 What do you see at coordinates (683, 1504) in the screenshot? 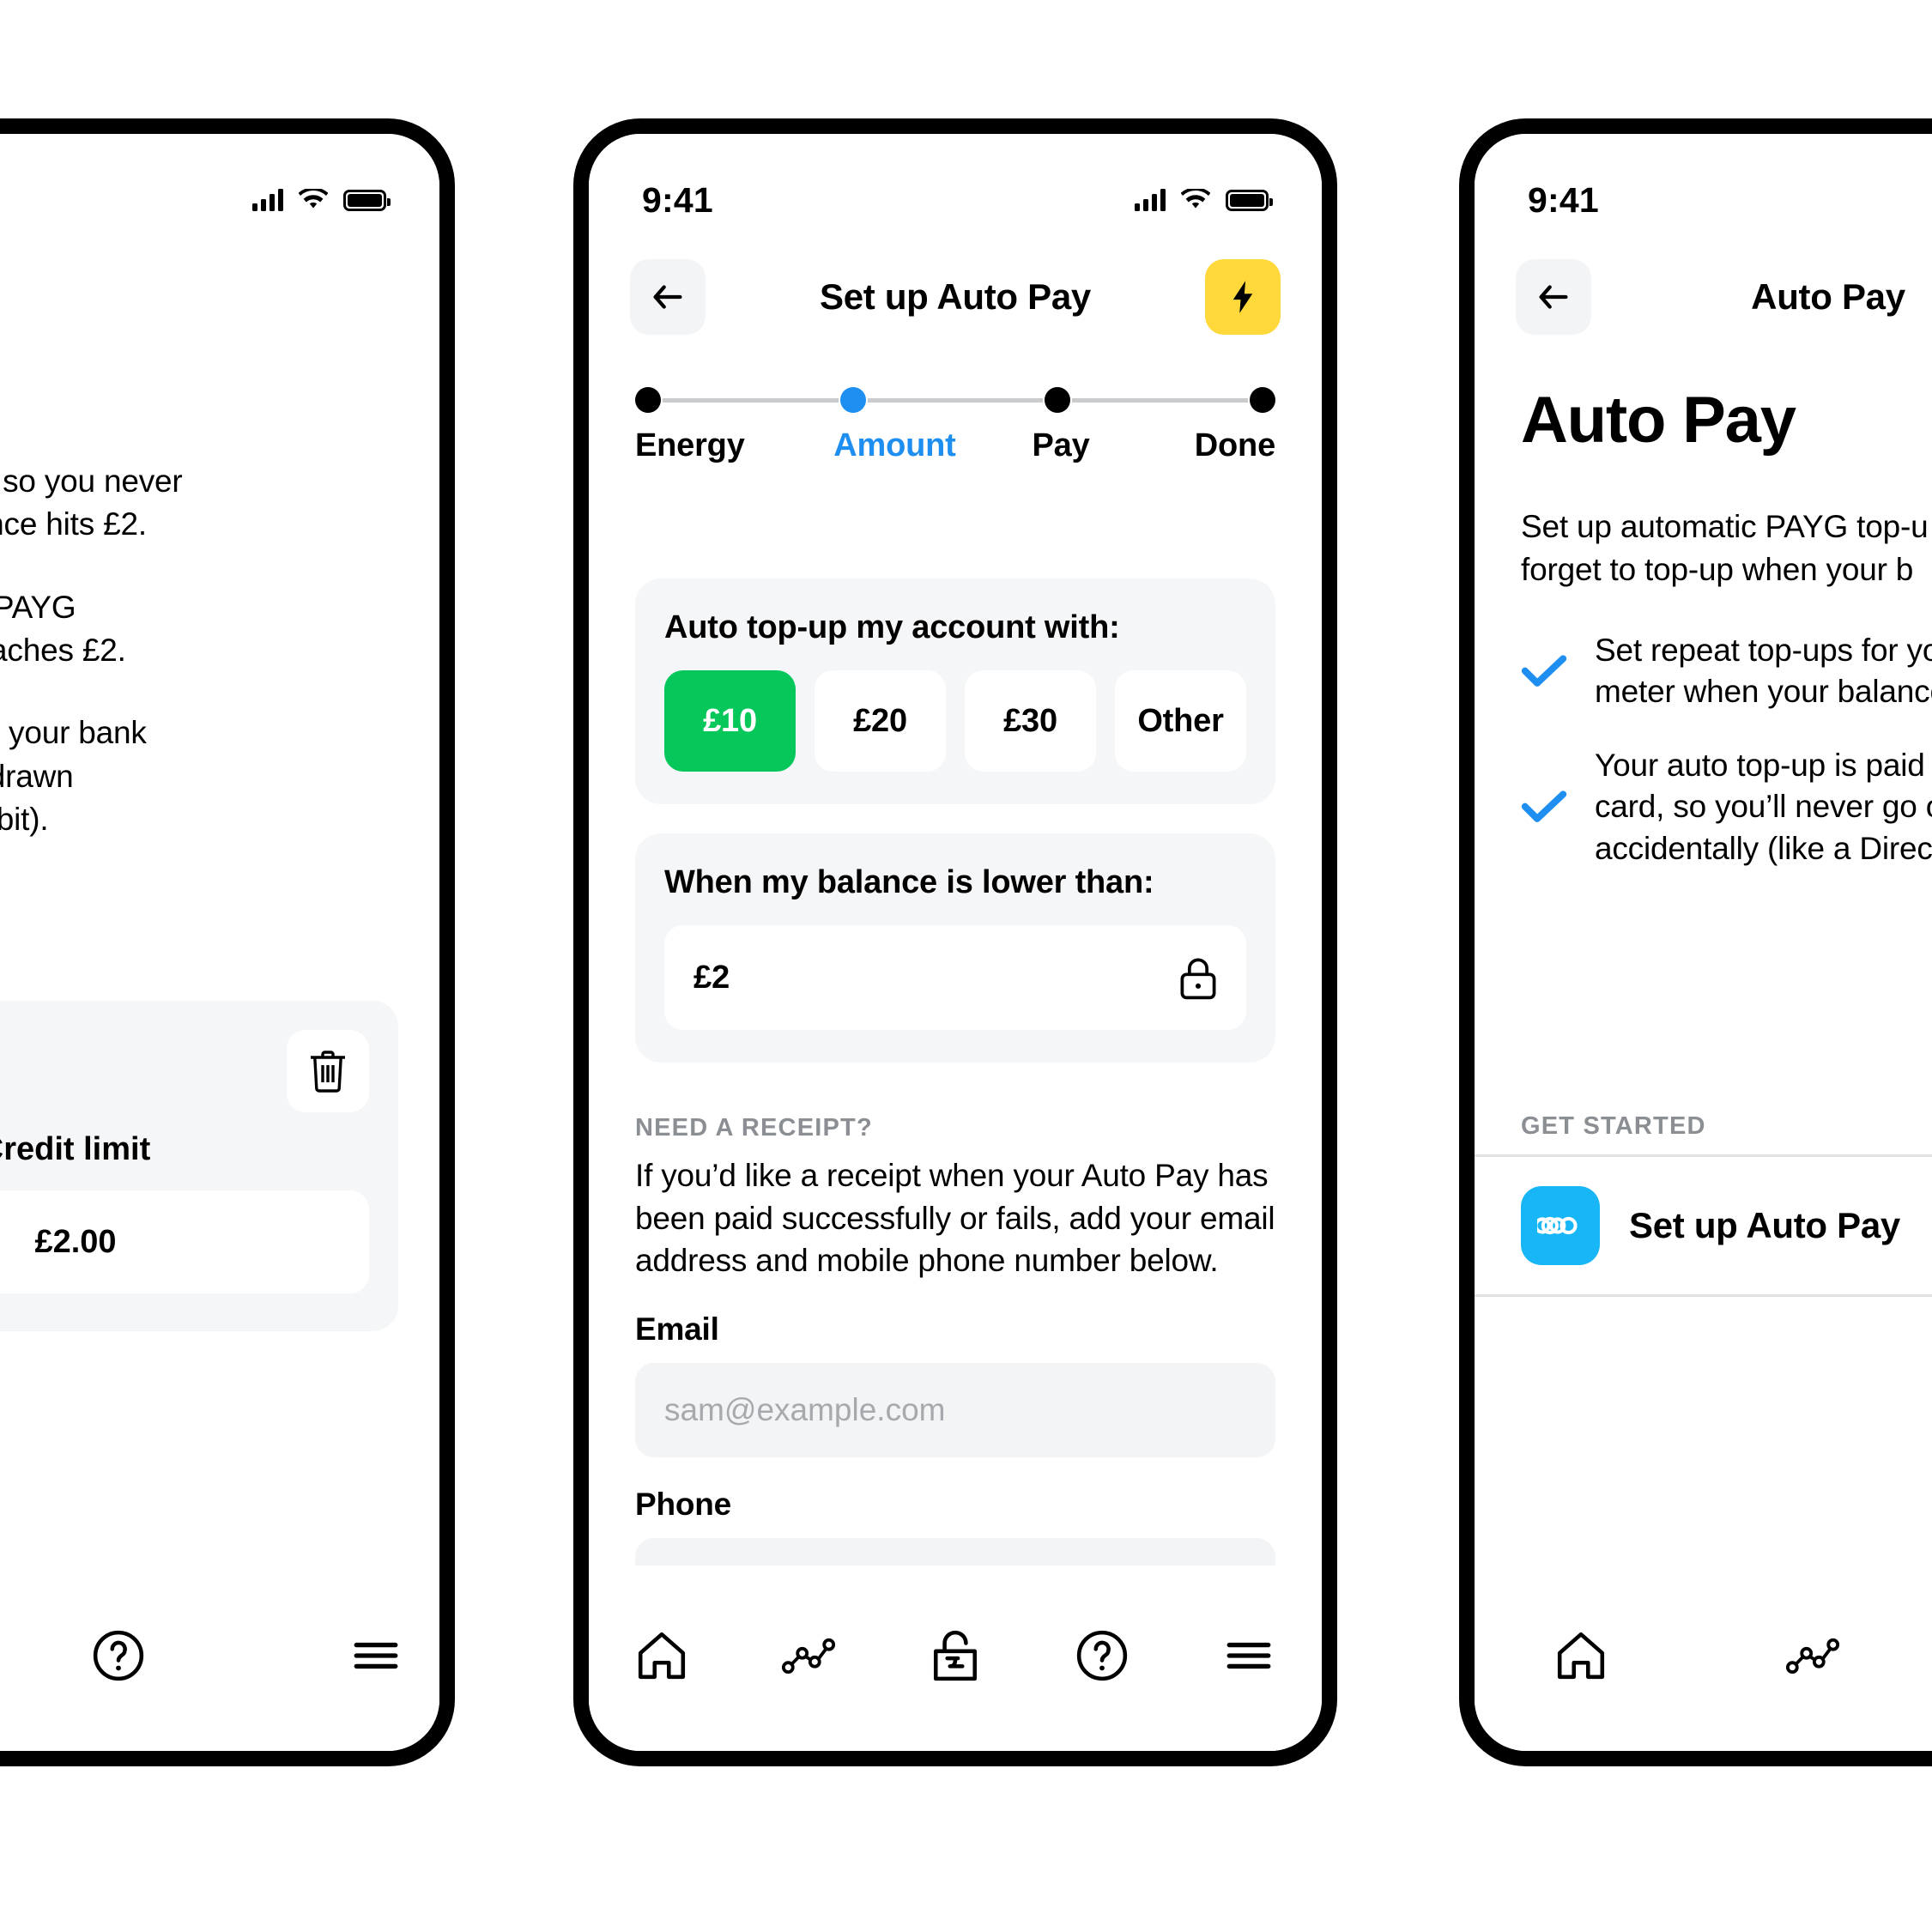
I see `phone-label: Phone` at bounding box center [683, 1504].